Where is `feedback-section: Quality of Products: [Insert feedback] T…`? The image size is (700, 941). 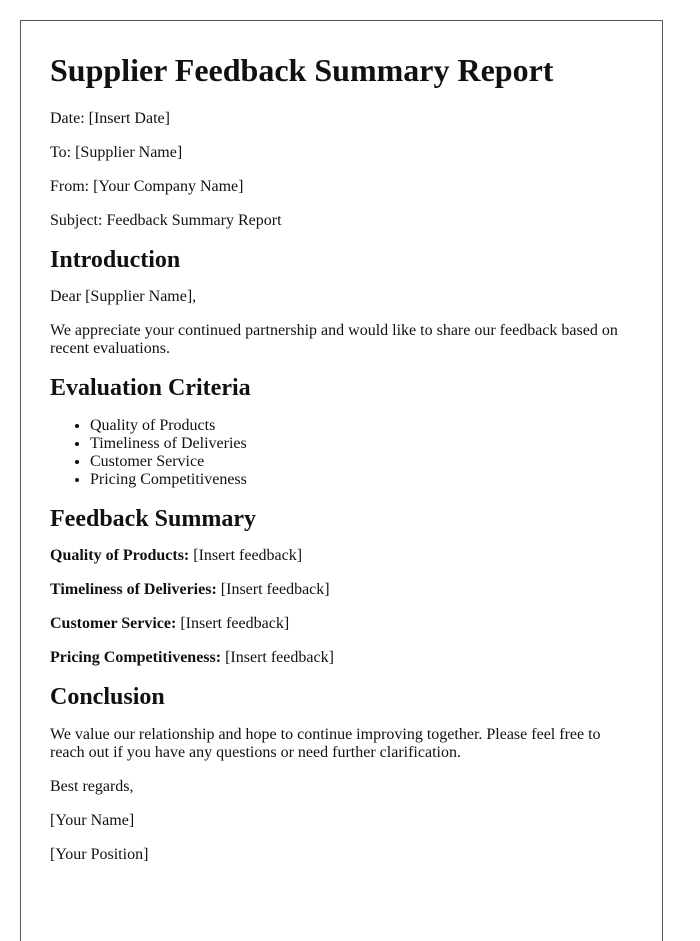
feedback-section: Quality of Products: [Insert feedback] T… is located at coordinates (341, 607).